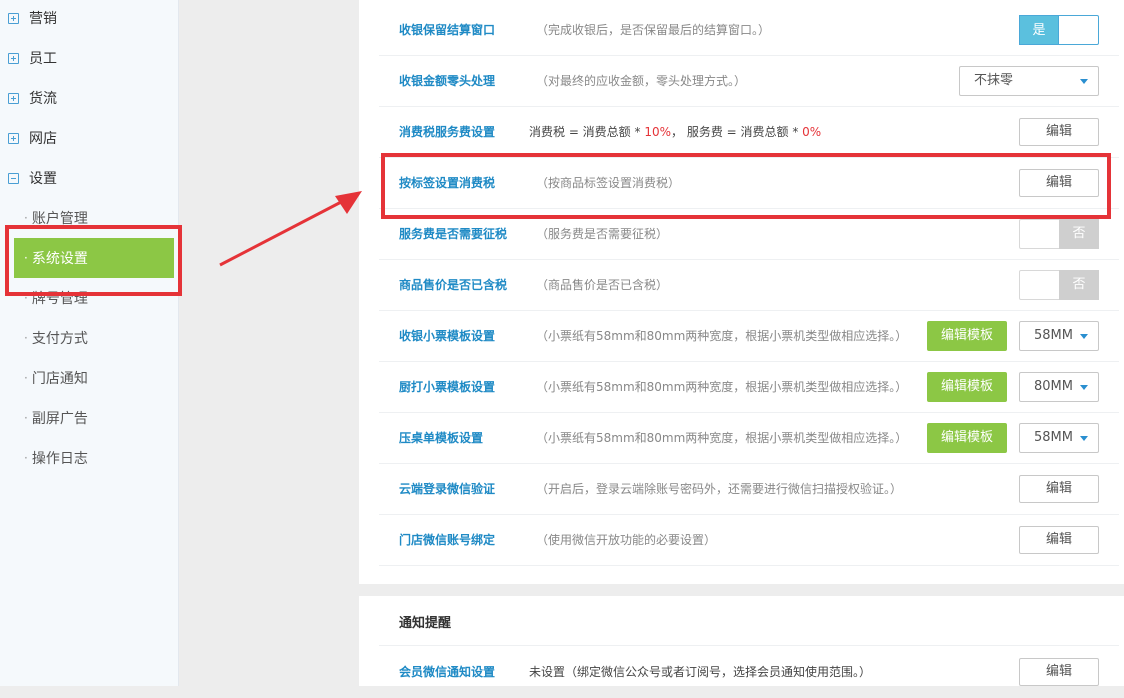 Image resolution: width=1124 pixels, height=698 pixels. Describe the element at coordinates (653, 30) in the screenshot. I see `row-desc: （完成收银后，是否保留最后的结算窗口。）` at that location.